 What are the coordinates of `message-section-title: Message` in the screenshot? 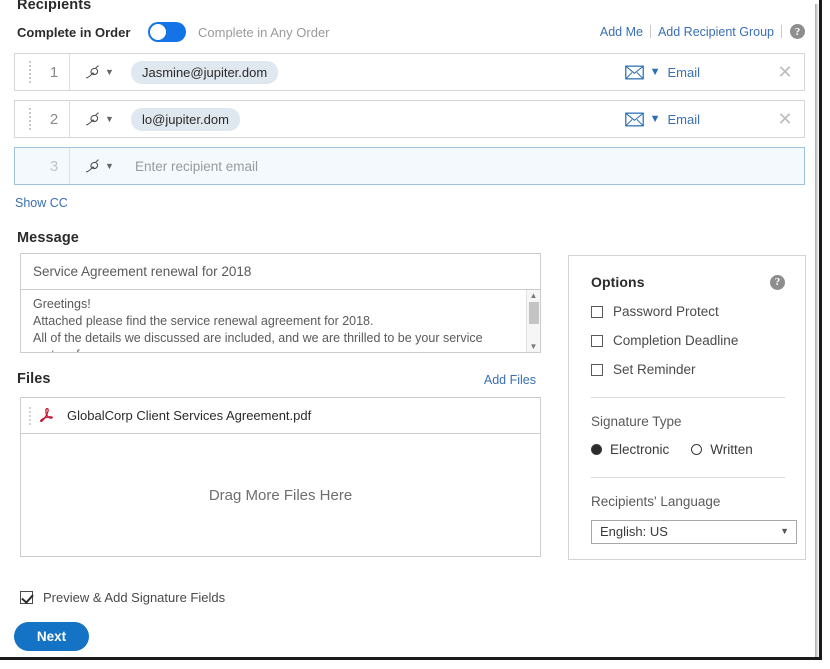 It's located at (48, 238).